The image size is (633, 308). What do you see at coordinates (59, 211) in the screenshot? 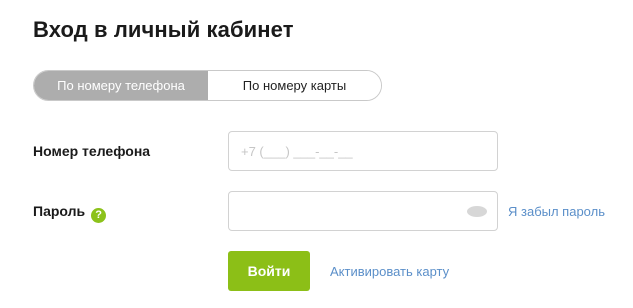
I see `password-label: Пароль` at bounding box center [59, 211].